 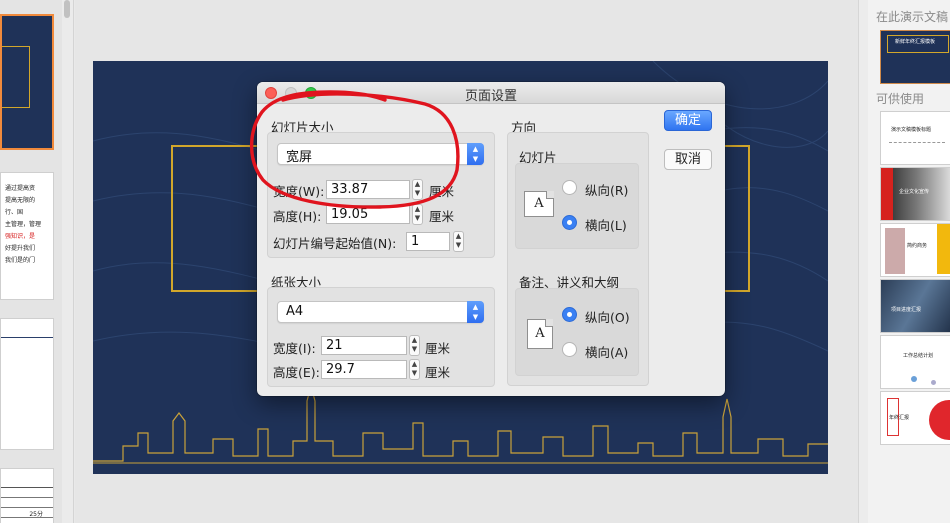 What do you see at coordinates (355, 149) in the screenshot?
I see `red-annotation-circle` at bounding box center [355, 149].